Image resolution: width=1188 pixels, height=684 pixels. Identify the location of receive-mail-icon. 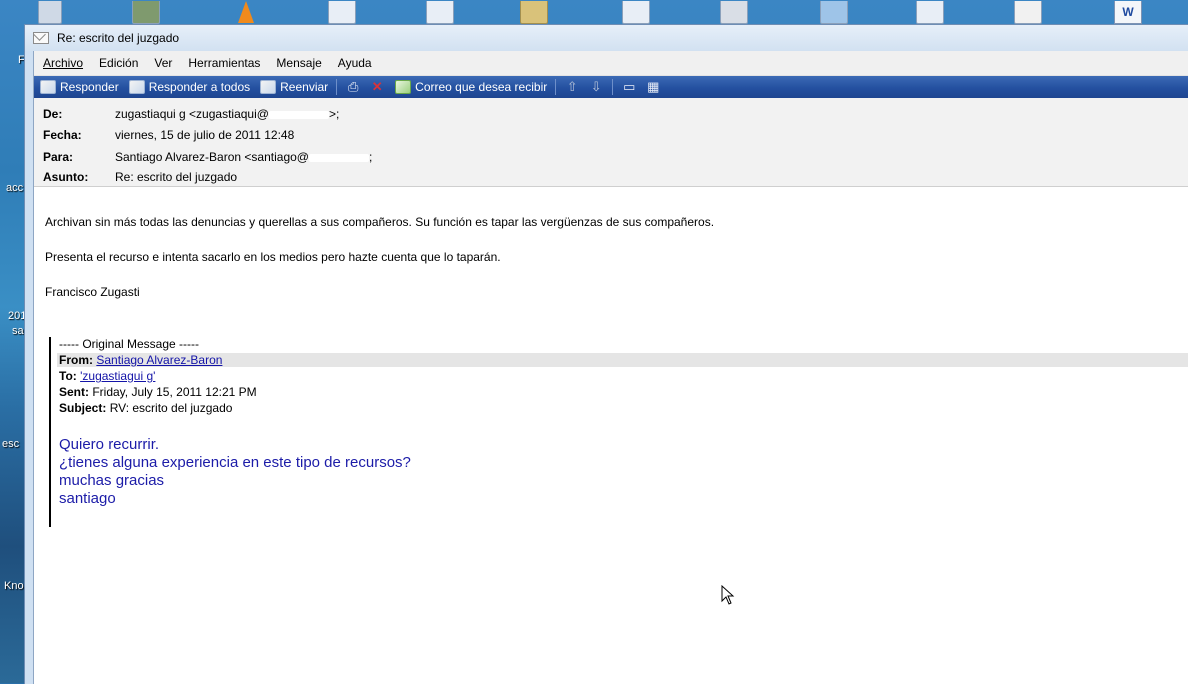
(403, 87).